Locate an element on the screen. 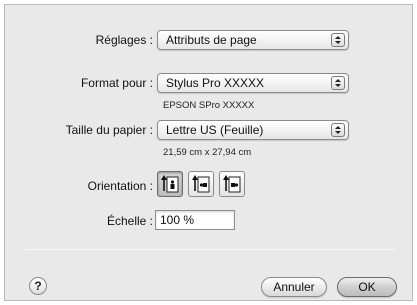 The image size is (417, 305). help-button: ? is located at coordinates (38, 286).